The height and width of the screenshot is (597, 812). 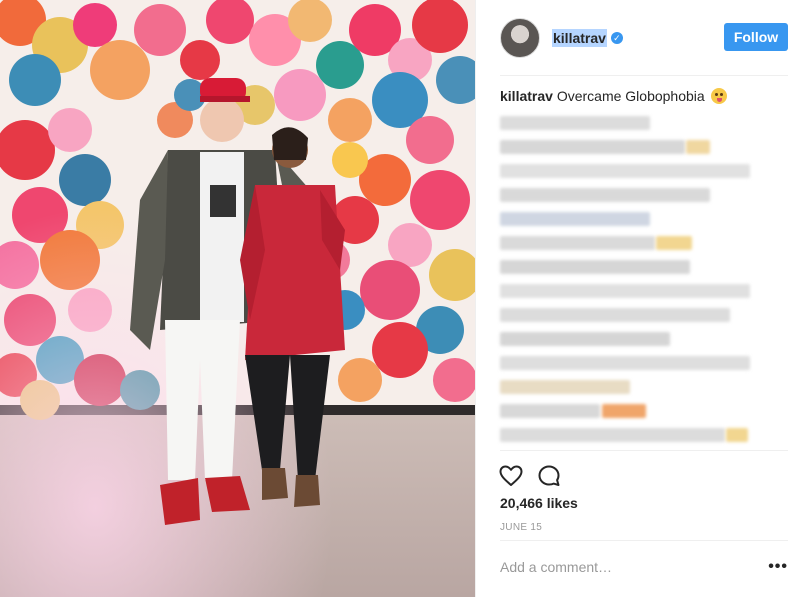 I want to click on caption-text: Overcame Globophobia, so click(x=630, y=96).